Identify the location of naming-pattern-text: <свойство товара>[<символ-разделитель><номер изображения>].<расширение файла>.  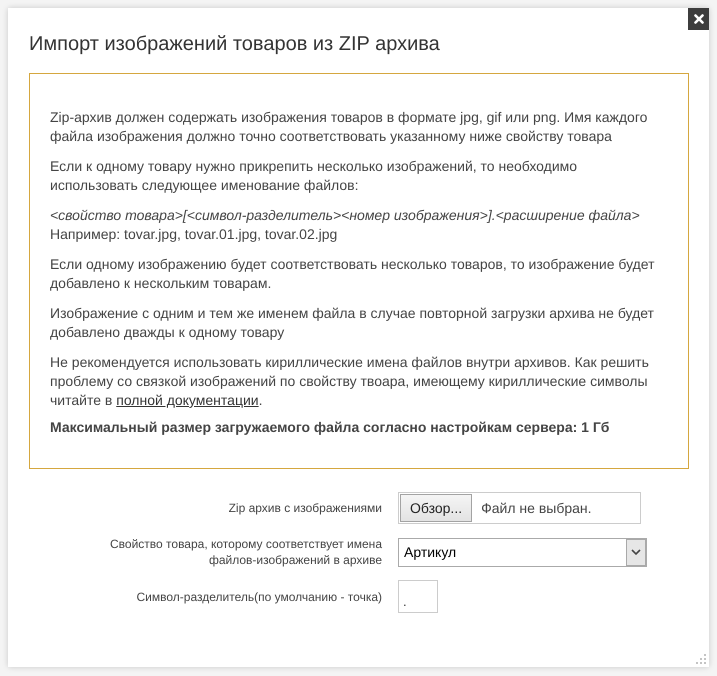
(345, 215).